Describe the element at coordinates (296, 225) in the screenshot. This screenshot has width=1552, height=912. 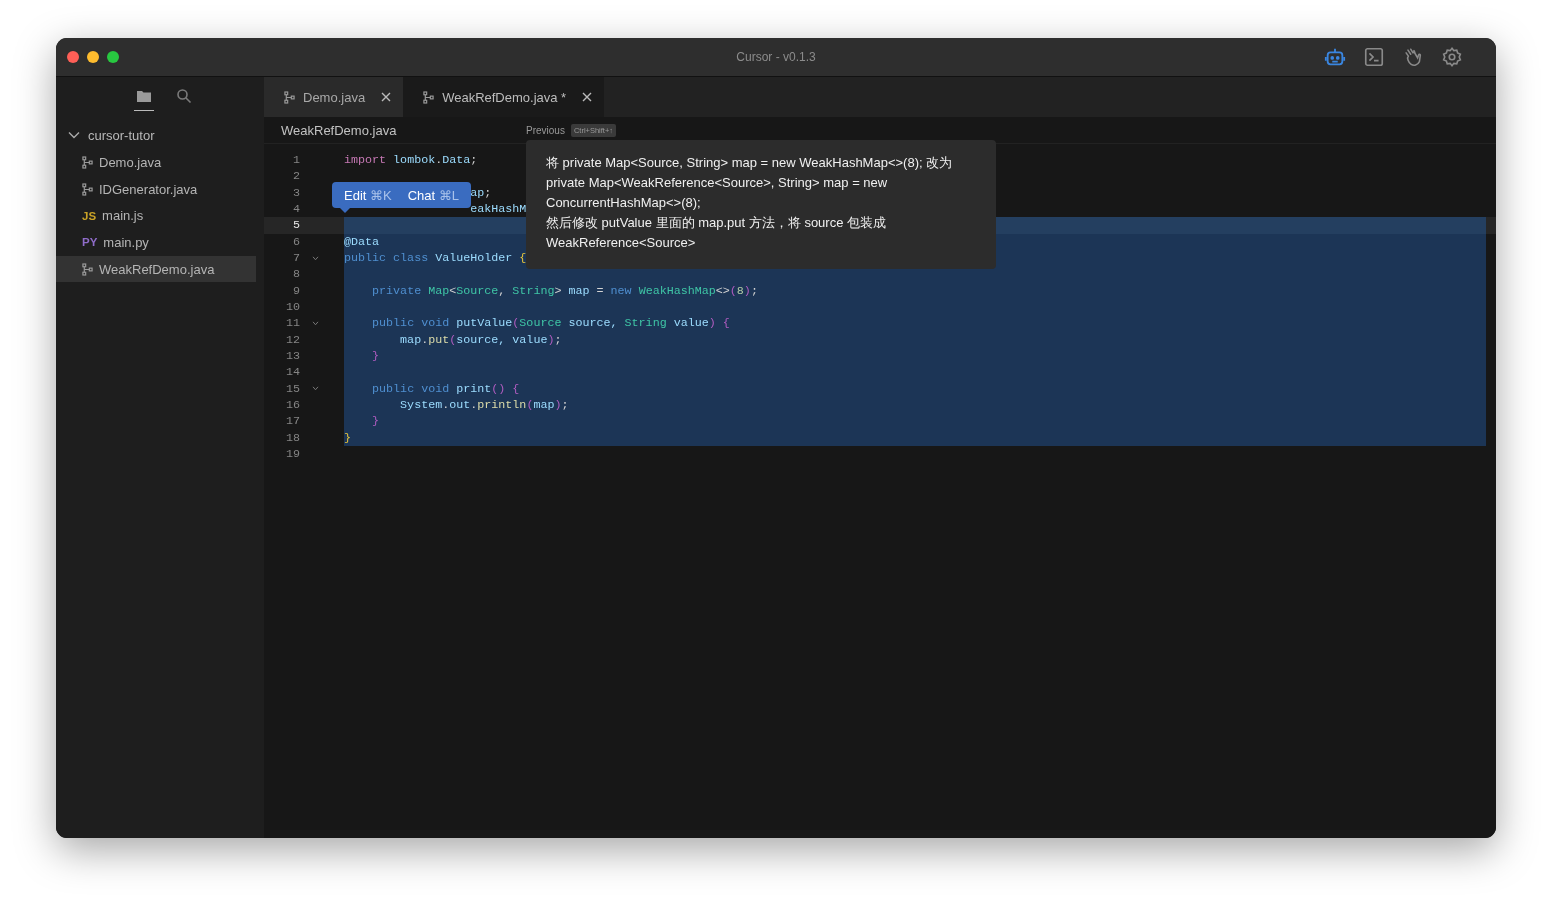
I see `line-number: 5` at that location.